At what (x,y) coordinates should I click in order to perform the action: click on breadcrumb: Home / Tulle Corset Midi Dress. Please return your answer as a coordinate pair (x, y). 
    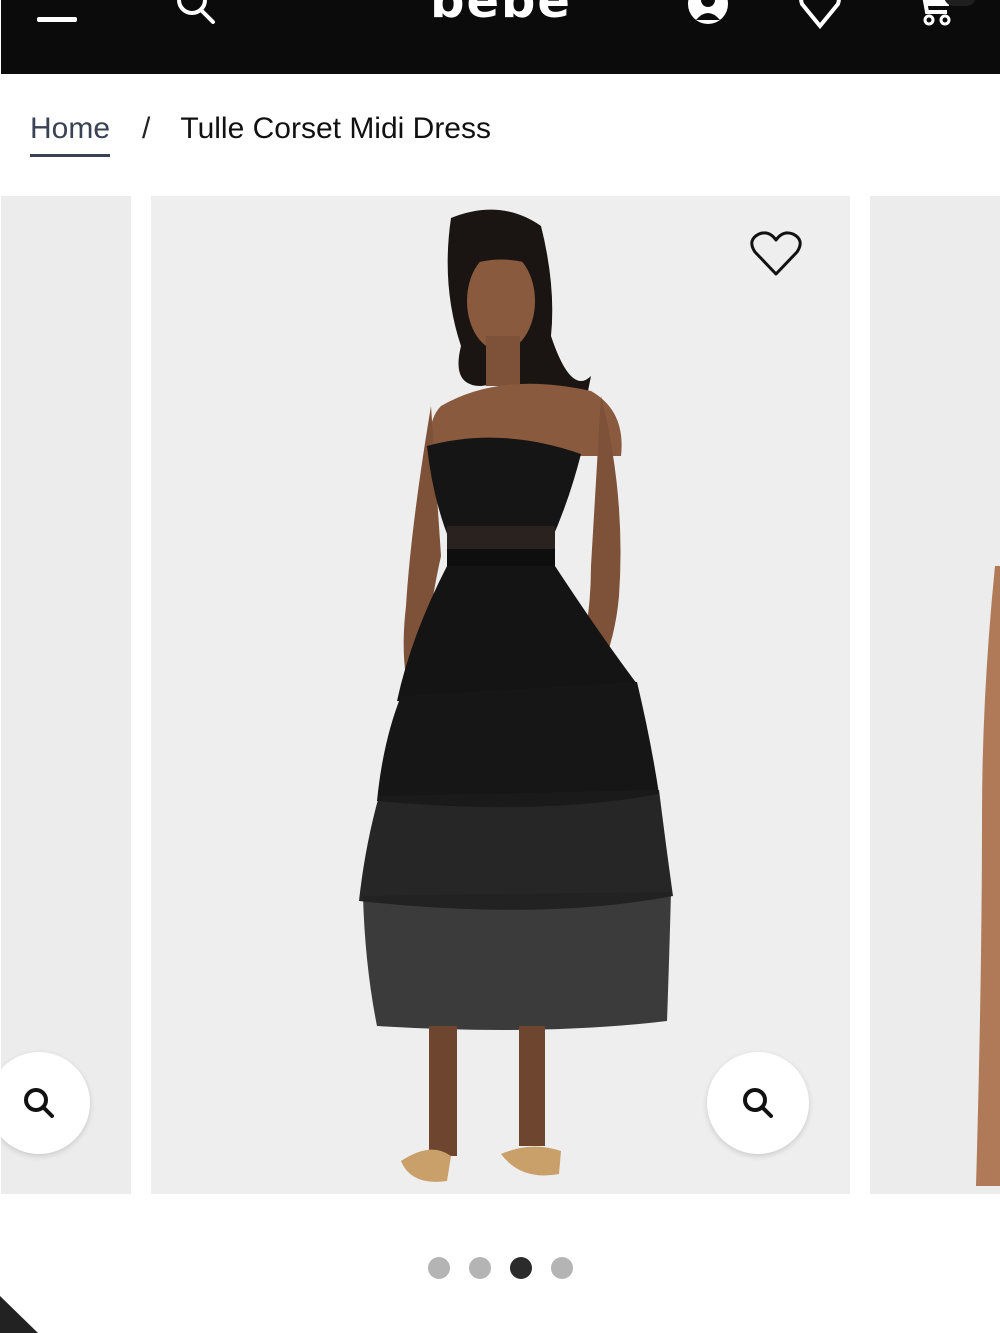
    Looking at the image, I should click on (260, 137).